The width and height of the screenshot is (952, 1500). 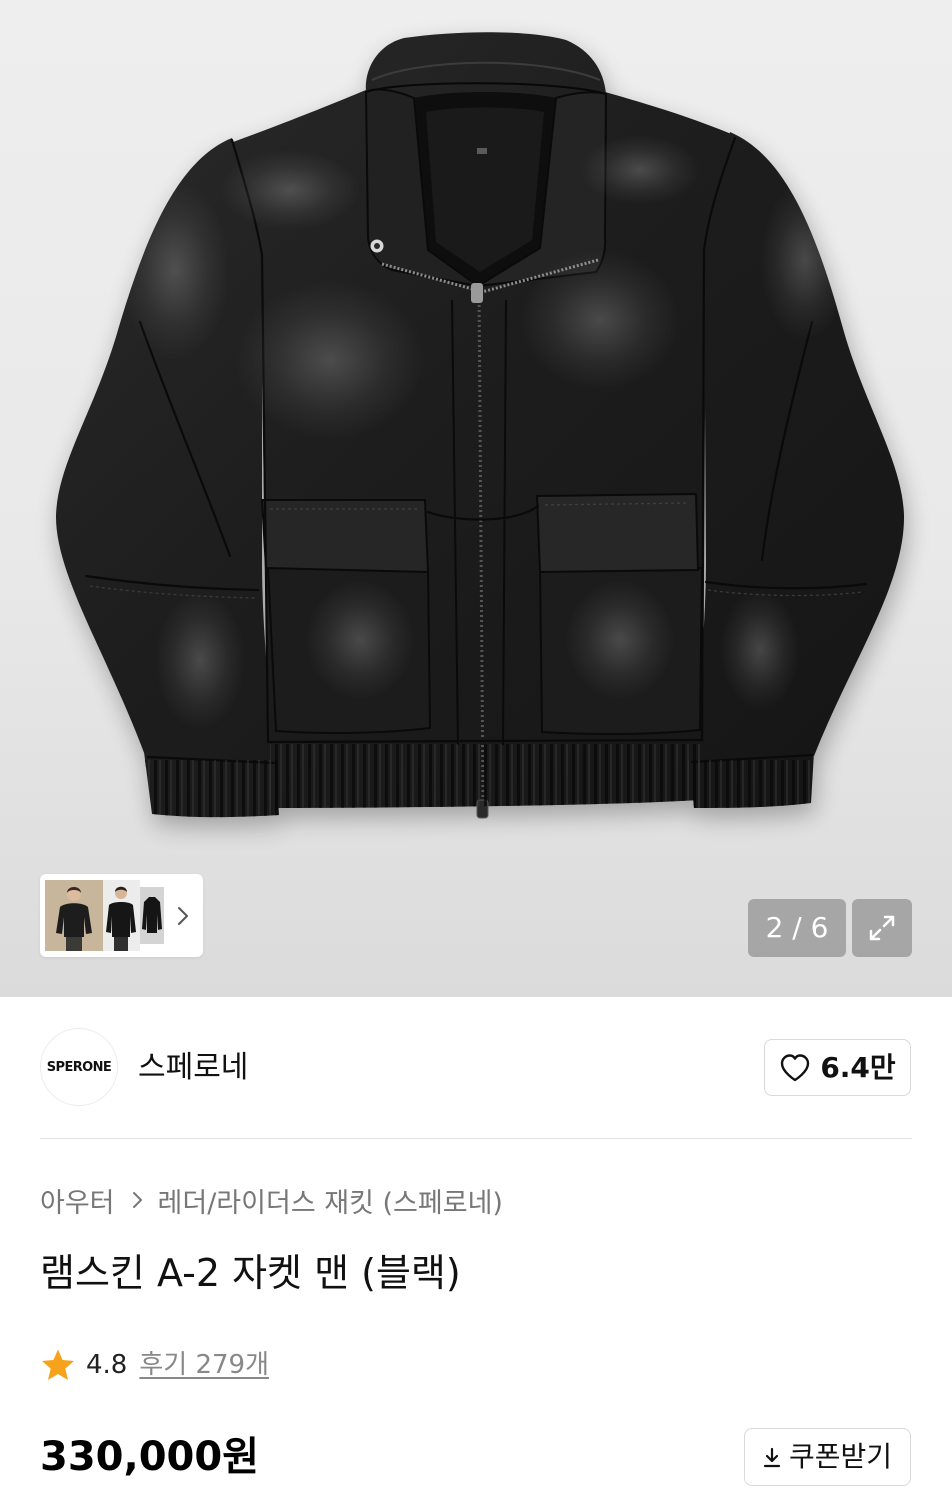 I want to click on brand-name: 스페로네, so click(x=193, y=1068).